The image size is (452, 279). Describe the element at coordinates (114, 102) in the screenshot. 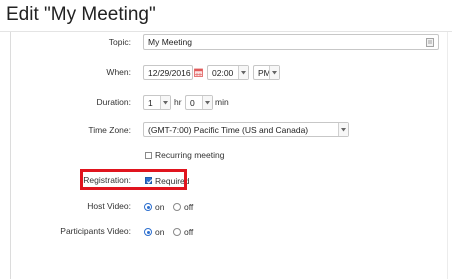

I see `duration-label: Duration:` at that location.